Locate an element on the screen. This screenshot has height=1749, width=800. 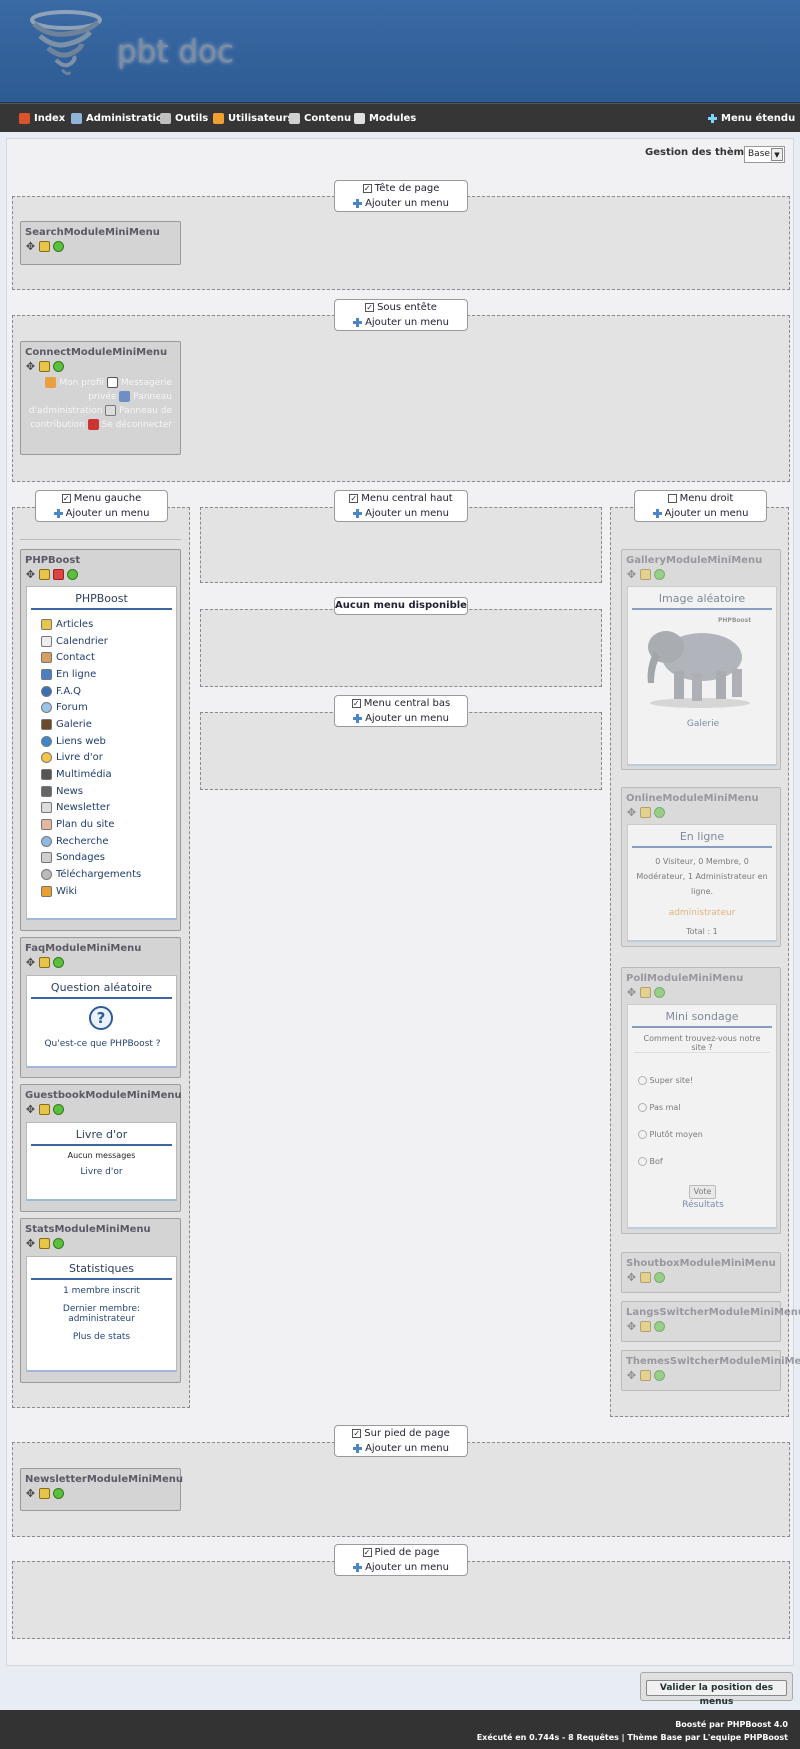
link-news: News is located at coordinates (108, 791).